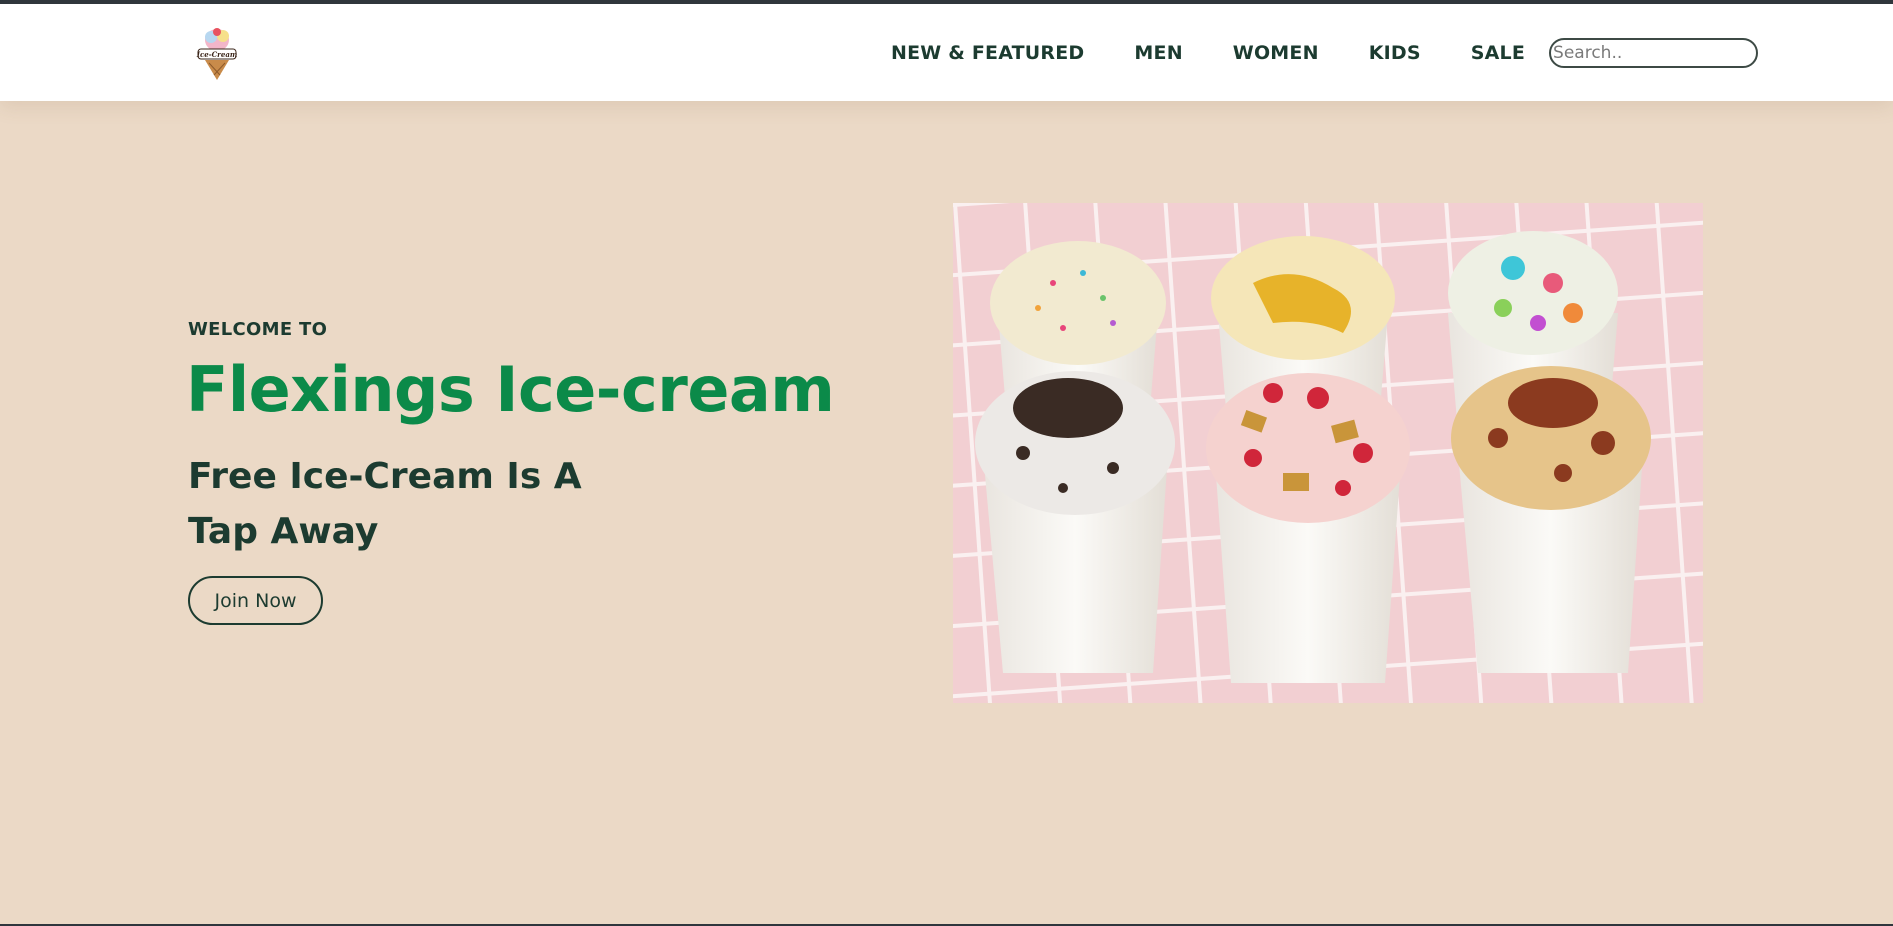 The image size is (1893, 926). I want to click on nav-women: WOMEN, so click(1276, 53).